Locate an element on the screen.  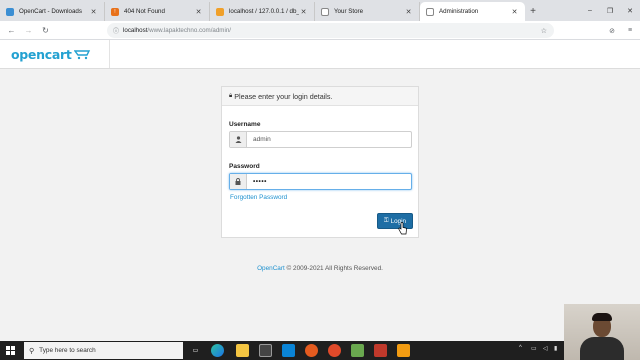
sublime-icon is located at coordinates (357, 350).